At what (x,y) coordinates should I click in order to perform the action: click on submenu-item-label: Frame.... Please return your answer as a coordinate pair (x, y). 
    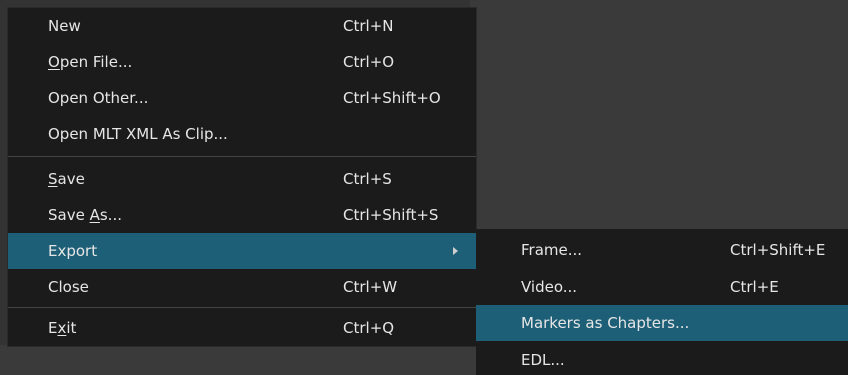
    Looking at the image, I should click on (552, 250).